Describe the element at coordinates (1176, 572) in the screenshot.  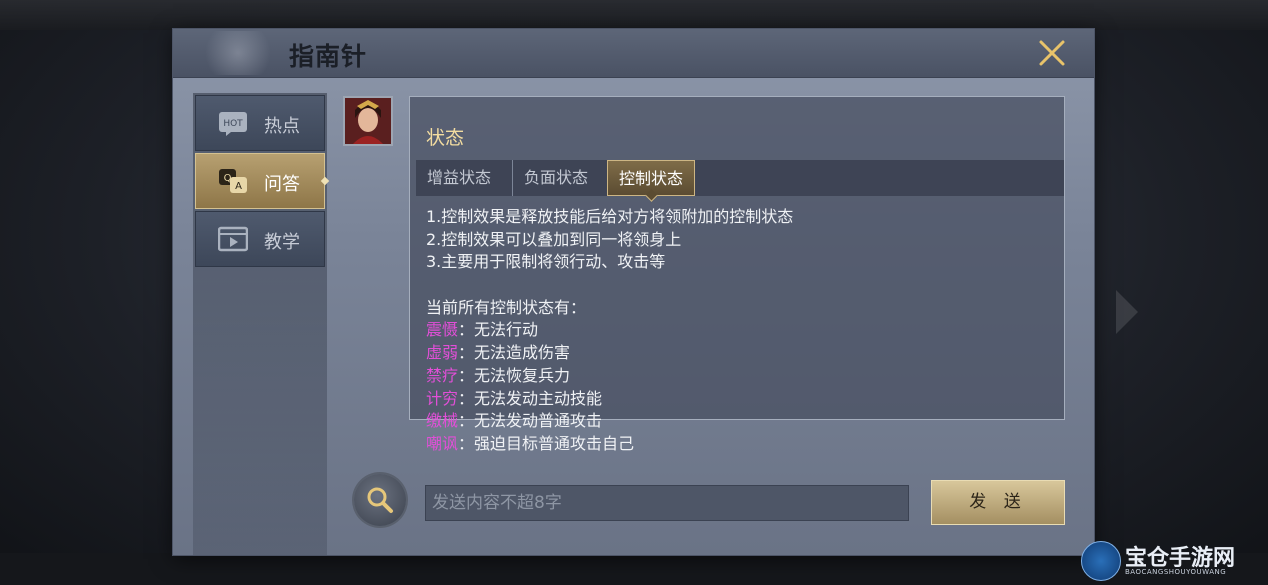
I see `watermark-subtitle: BAOCANGSHOUYOUWANG` at that location.